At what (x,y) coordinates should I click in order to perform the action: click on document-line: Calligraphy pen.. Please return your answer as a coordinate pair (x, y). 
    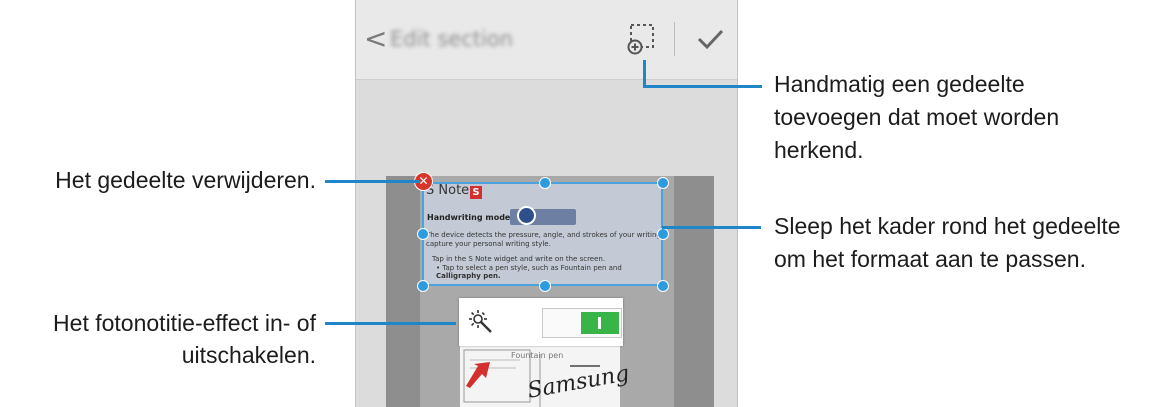
    Looking at the image, I should click on (468, 276).